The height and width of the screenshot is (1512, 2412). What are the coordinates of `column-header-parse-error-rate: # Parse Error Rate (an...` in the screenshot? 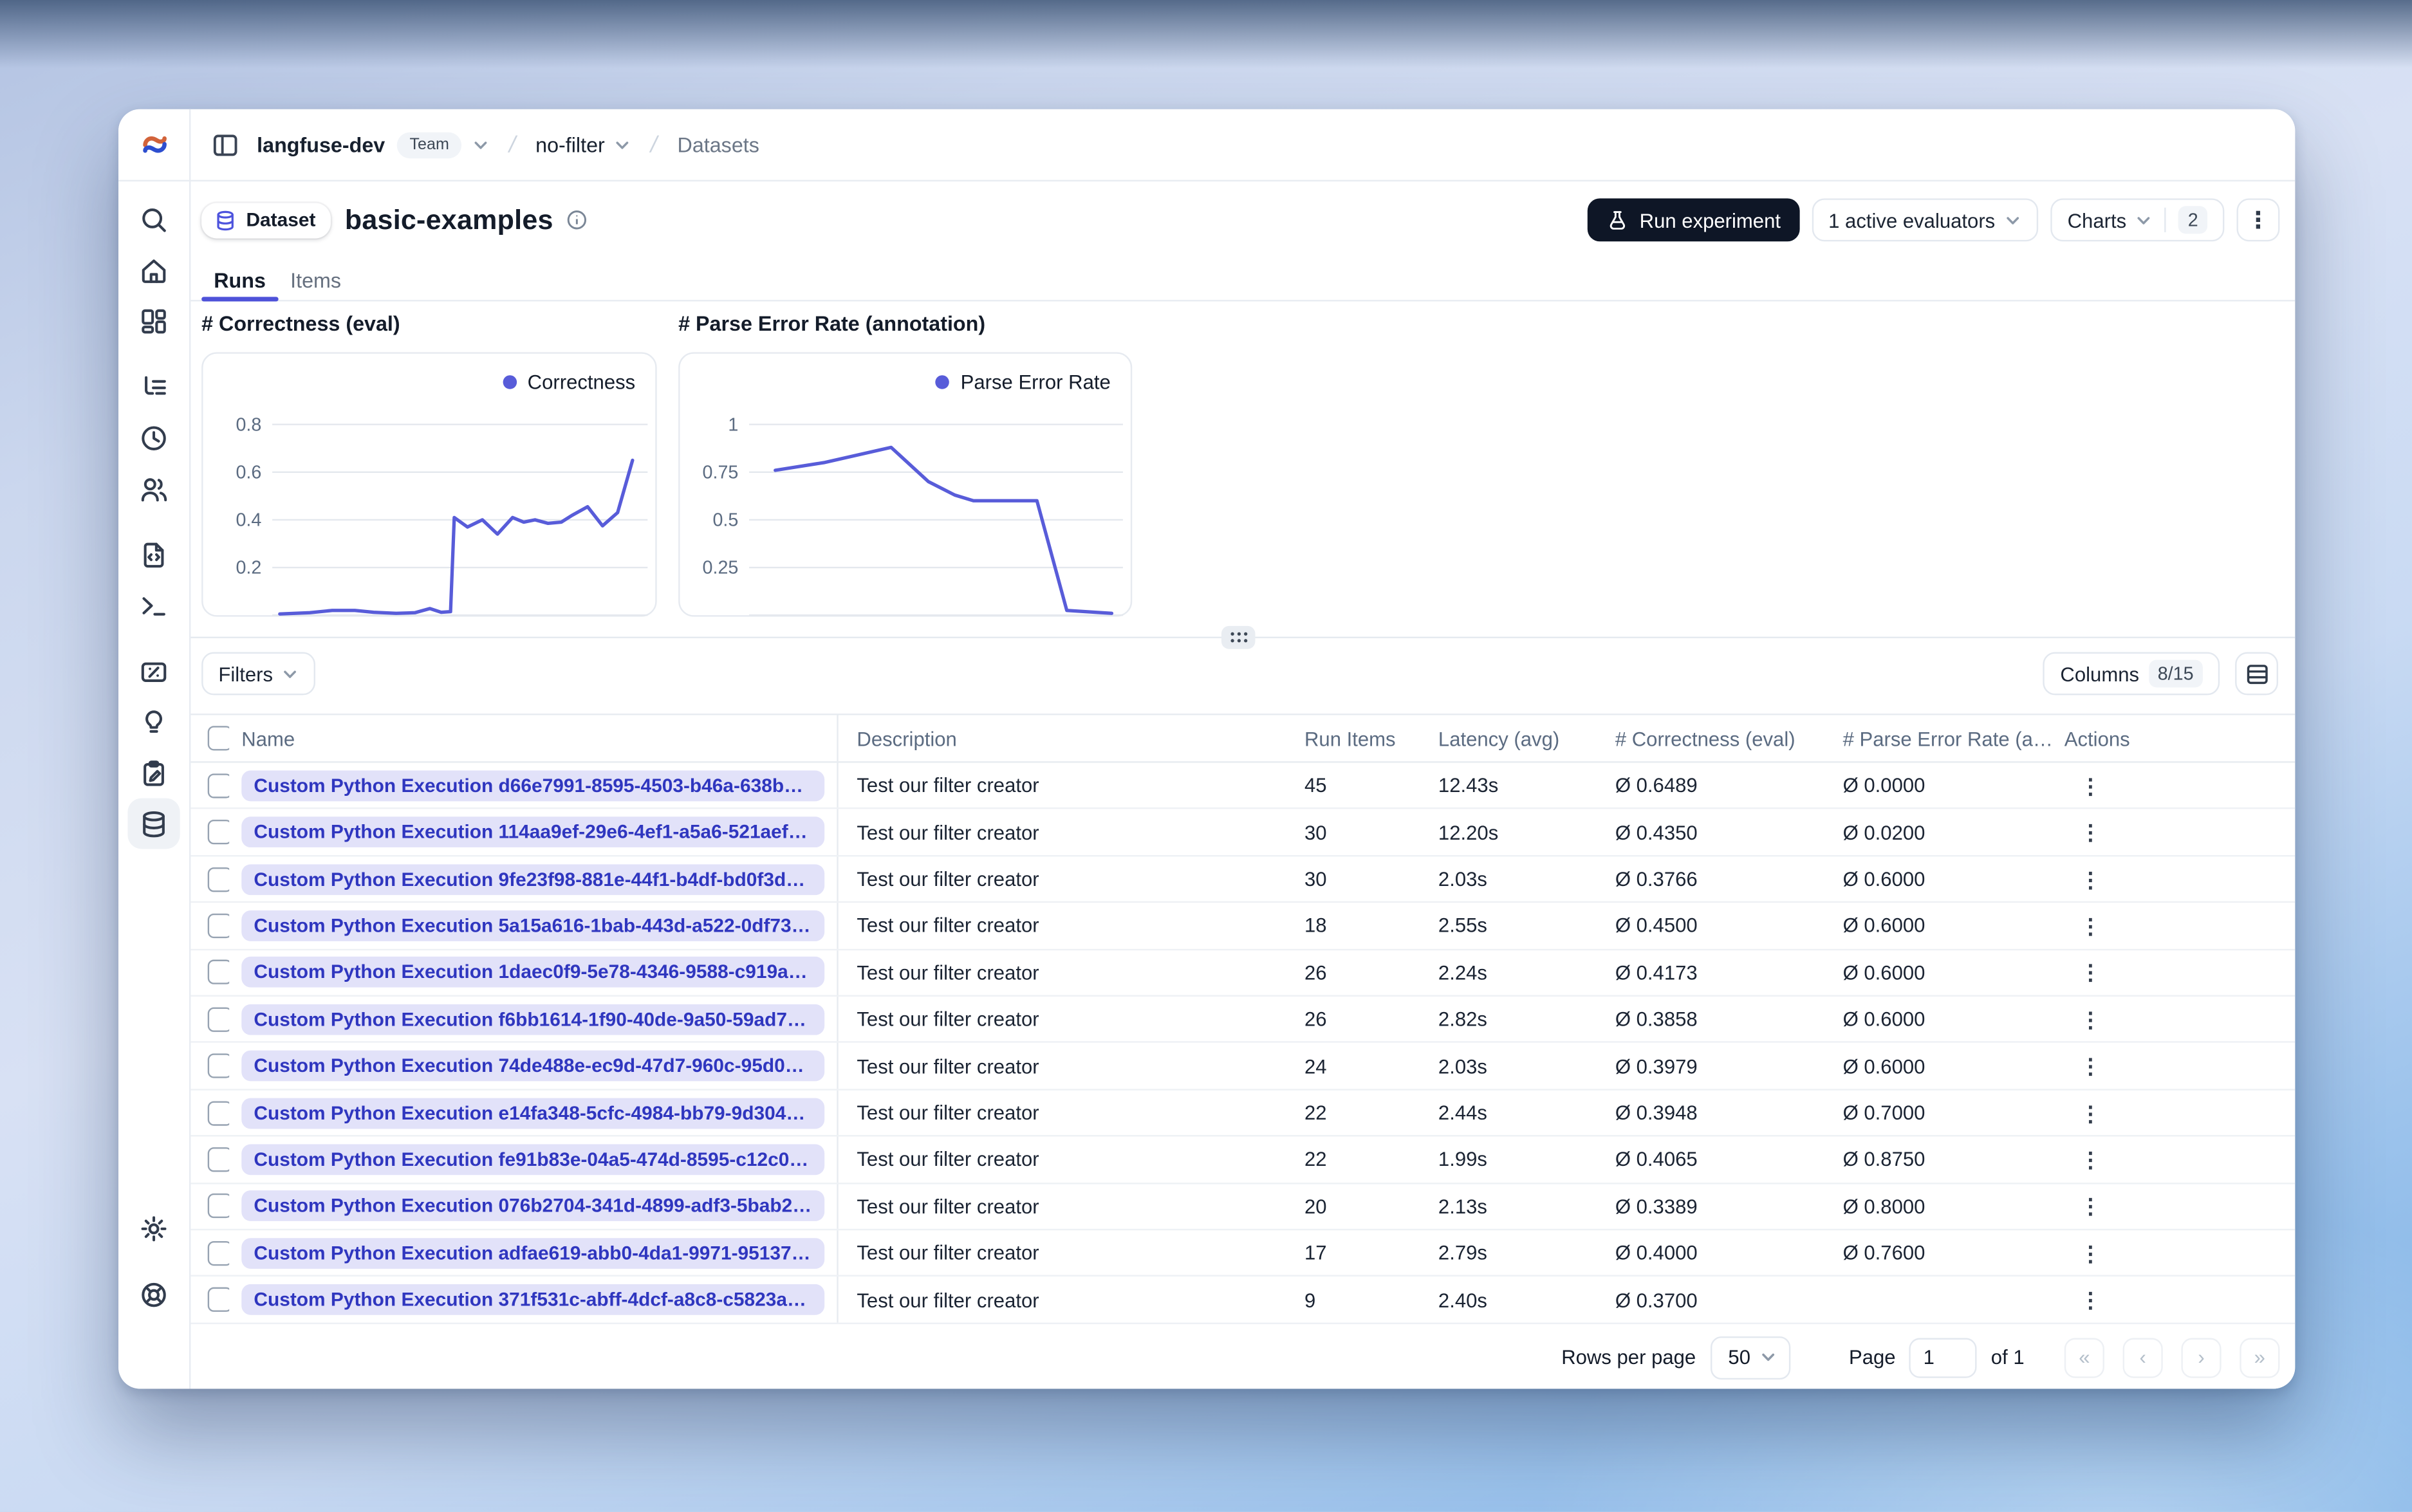 It's located at (1948, 738).